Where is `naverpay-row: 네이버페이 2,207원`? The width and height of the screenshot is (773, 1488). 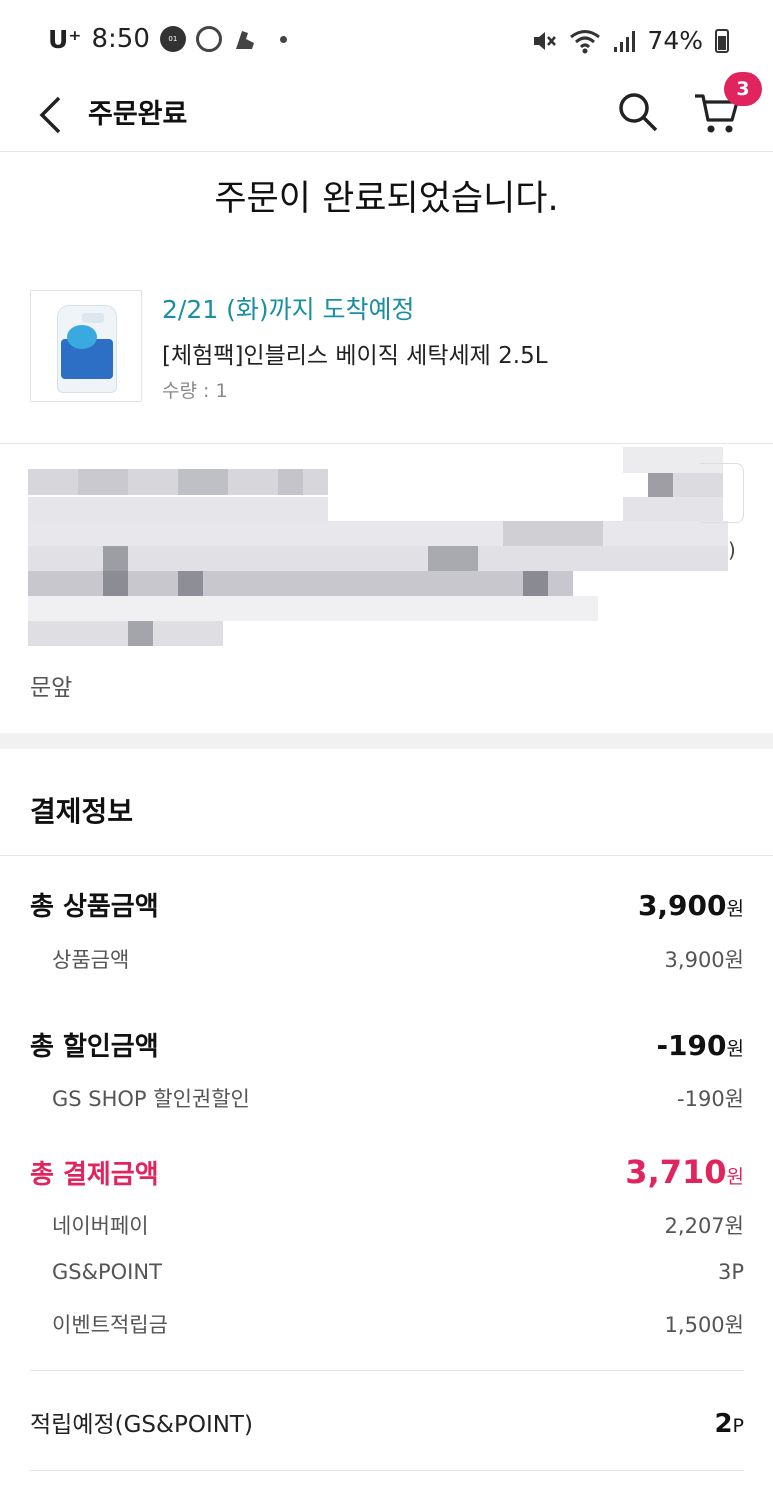 naverpay-row: 네이버페이 2,207원 is located at coordinates (387, 1225).